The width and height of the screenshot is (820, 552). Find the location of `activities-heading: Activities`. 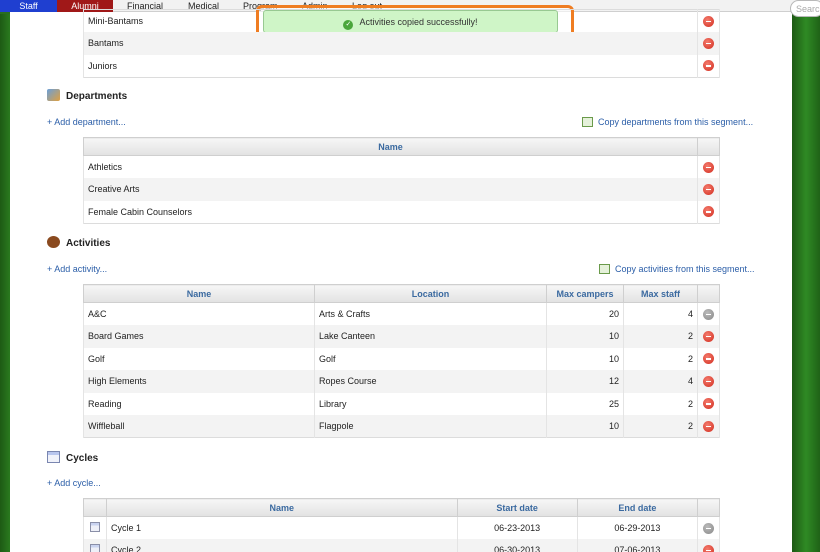

activities-heading: Activities is located at coordinates (78, 242).